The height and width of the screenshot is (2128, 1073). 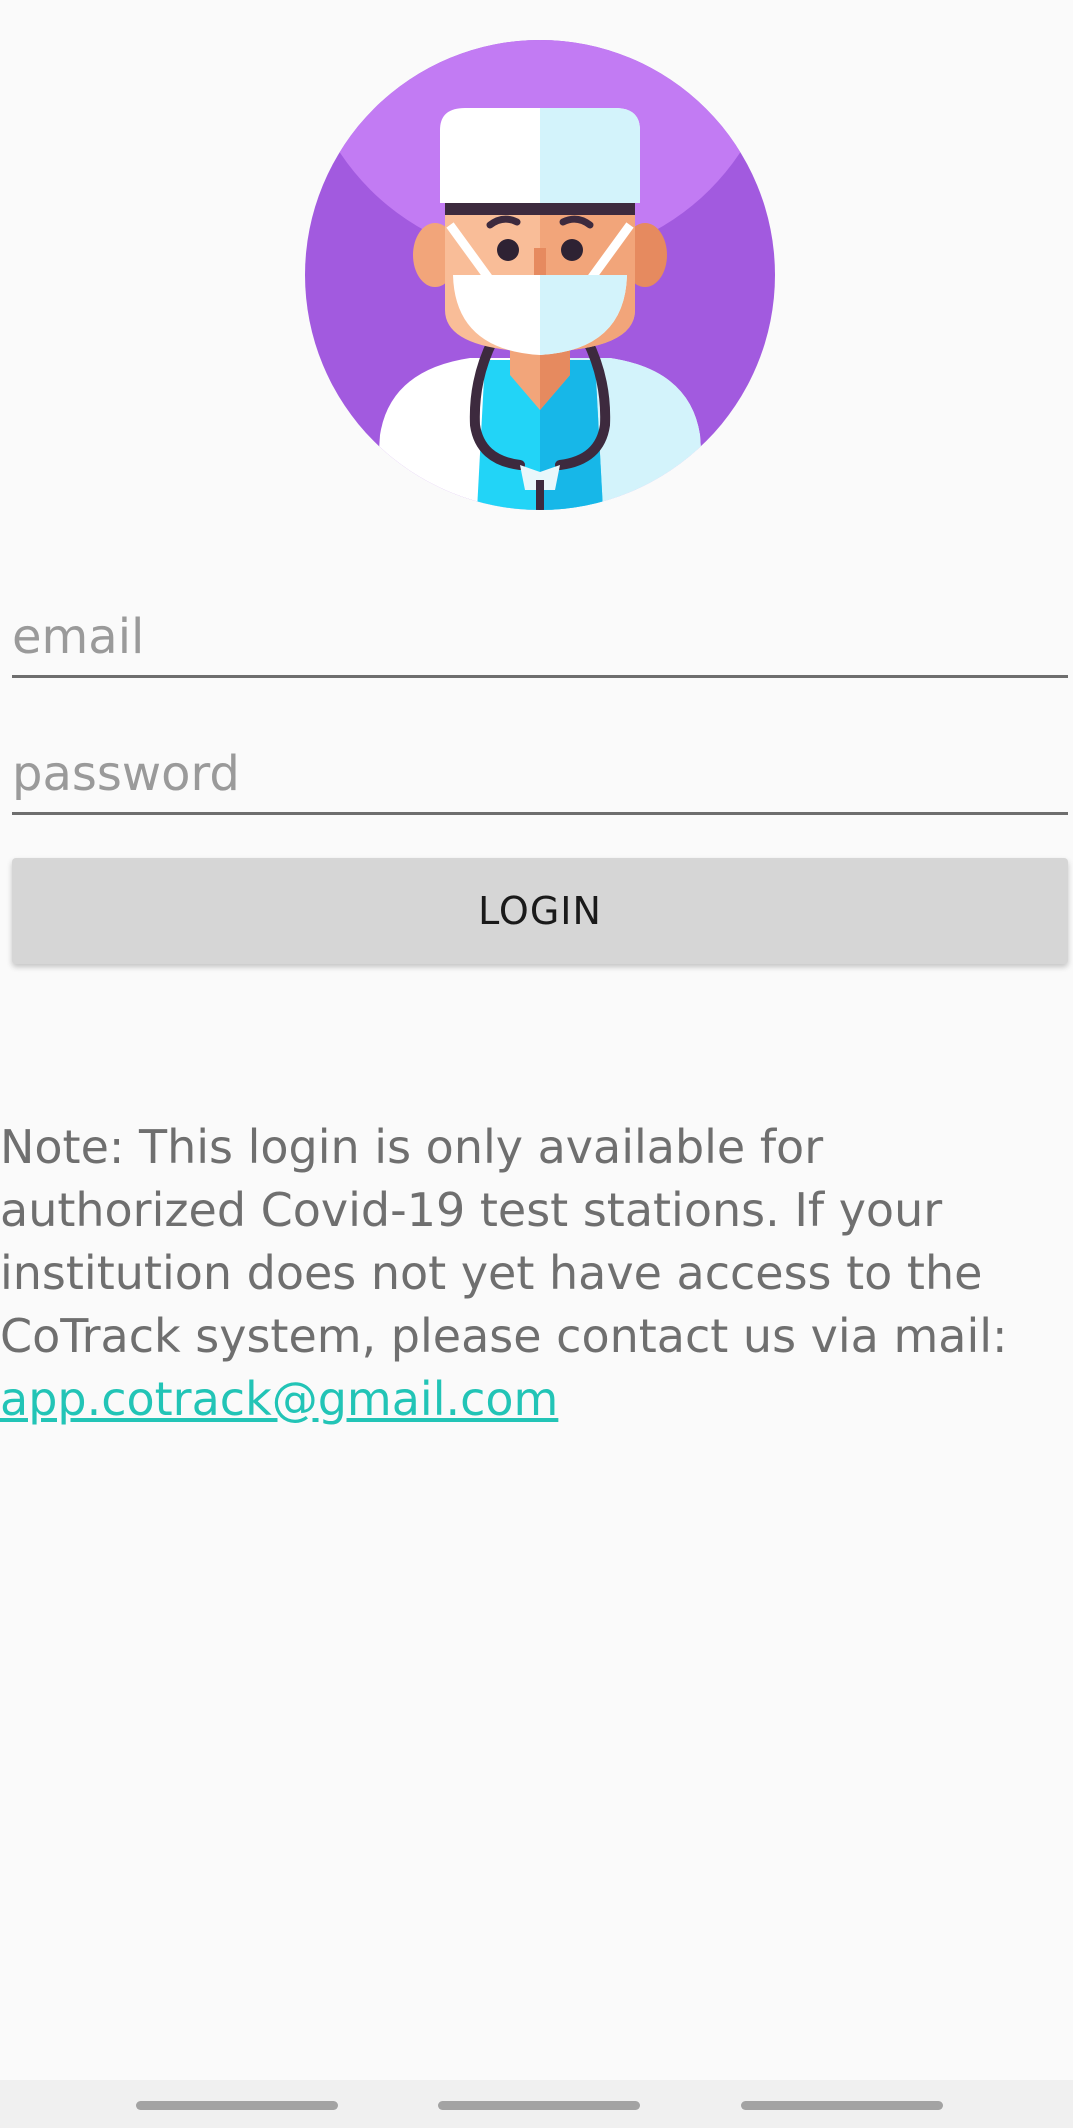 I want to click on contact-email-link: app.cotrack@gmail.com, so click(x=279, y=1399).